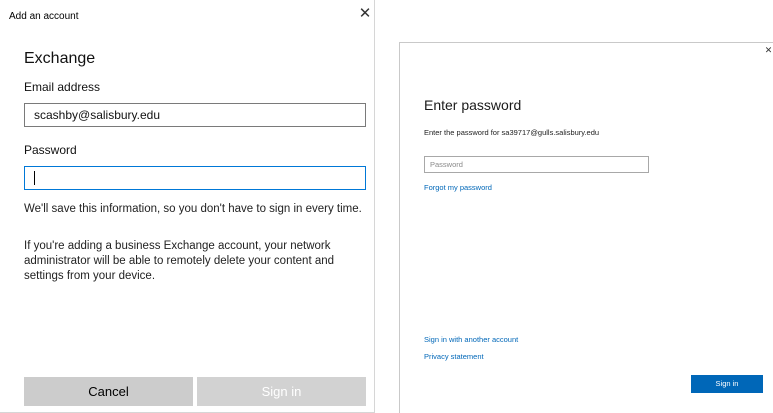 The height and width of the screenshot is (413, 773). Describe the element at coordinates (50, 150) in the screenshot. I see `password-label: Password` at that location.